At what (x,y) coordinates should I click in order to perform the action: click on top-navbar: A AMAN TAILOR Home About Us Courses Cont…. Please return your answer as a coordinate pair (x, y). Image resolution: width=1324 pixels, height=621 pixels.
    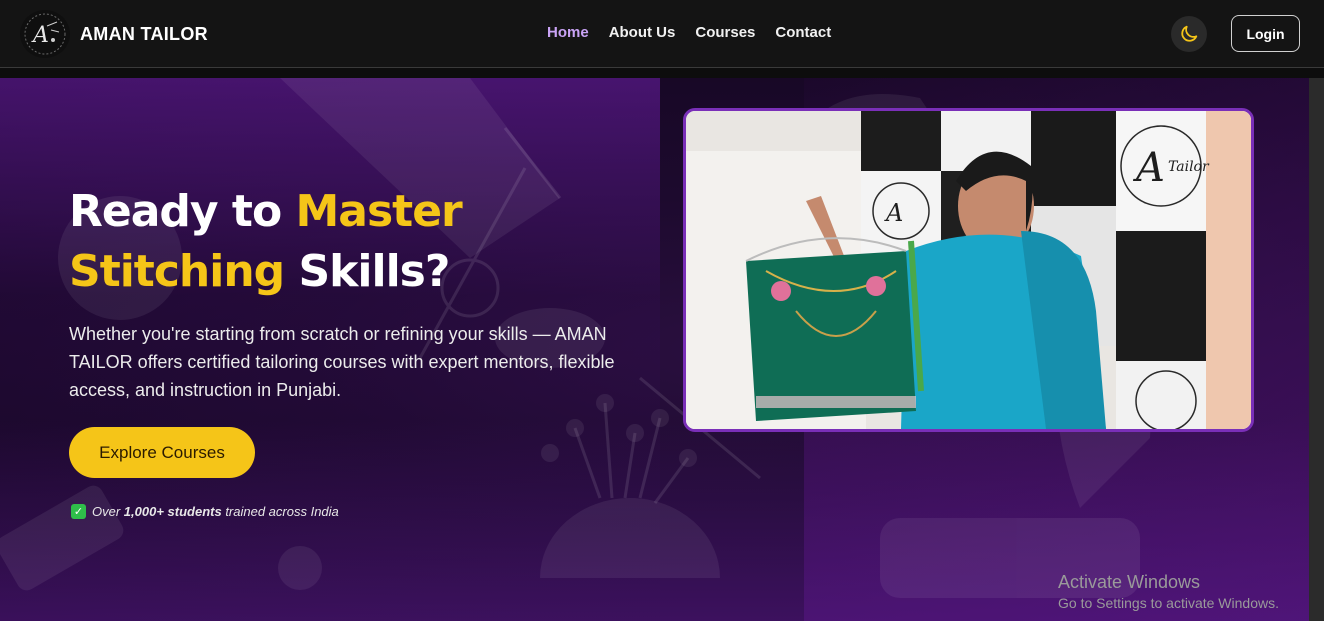
    Looking at the image, I should click on (662, 34).